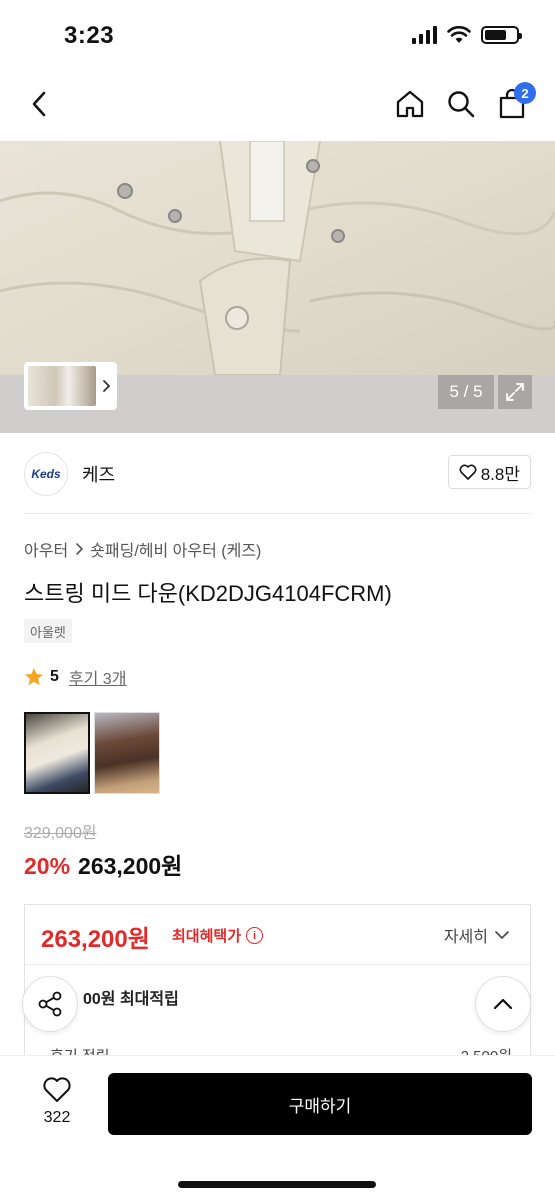  Describe the element at coordinates (131, 999) in the screenshot. I see `max-points-label: 00원 최대적립` at that location.